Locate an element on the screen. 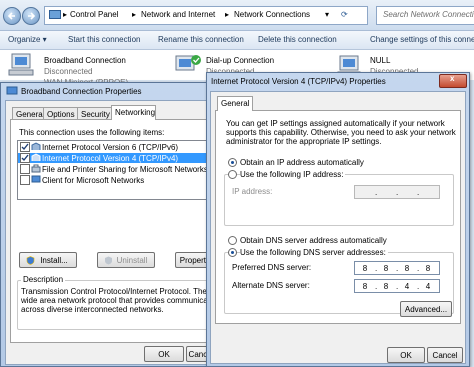  broadband-connection-icon is located at coordinates (21, 64).